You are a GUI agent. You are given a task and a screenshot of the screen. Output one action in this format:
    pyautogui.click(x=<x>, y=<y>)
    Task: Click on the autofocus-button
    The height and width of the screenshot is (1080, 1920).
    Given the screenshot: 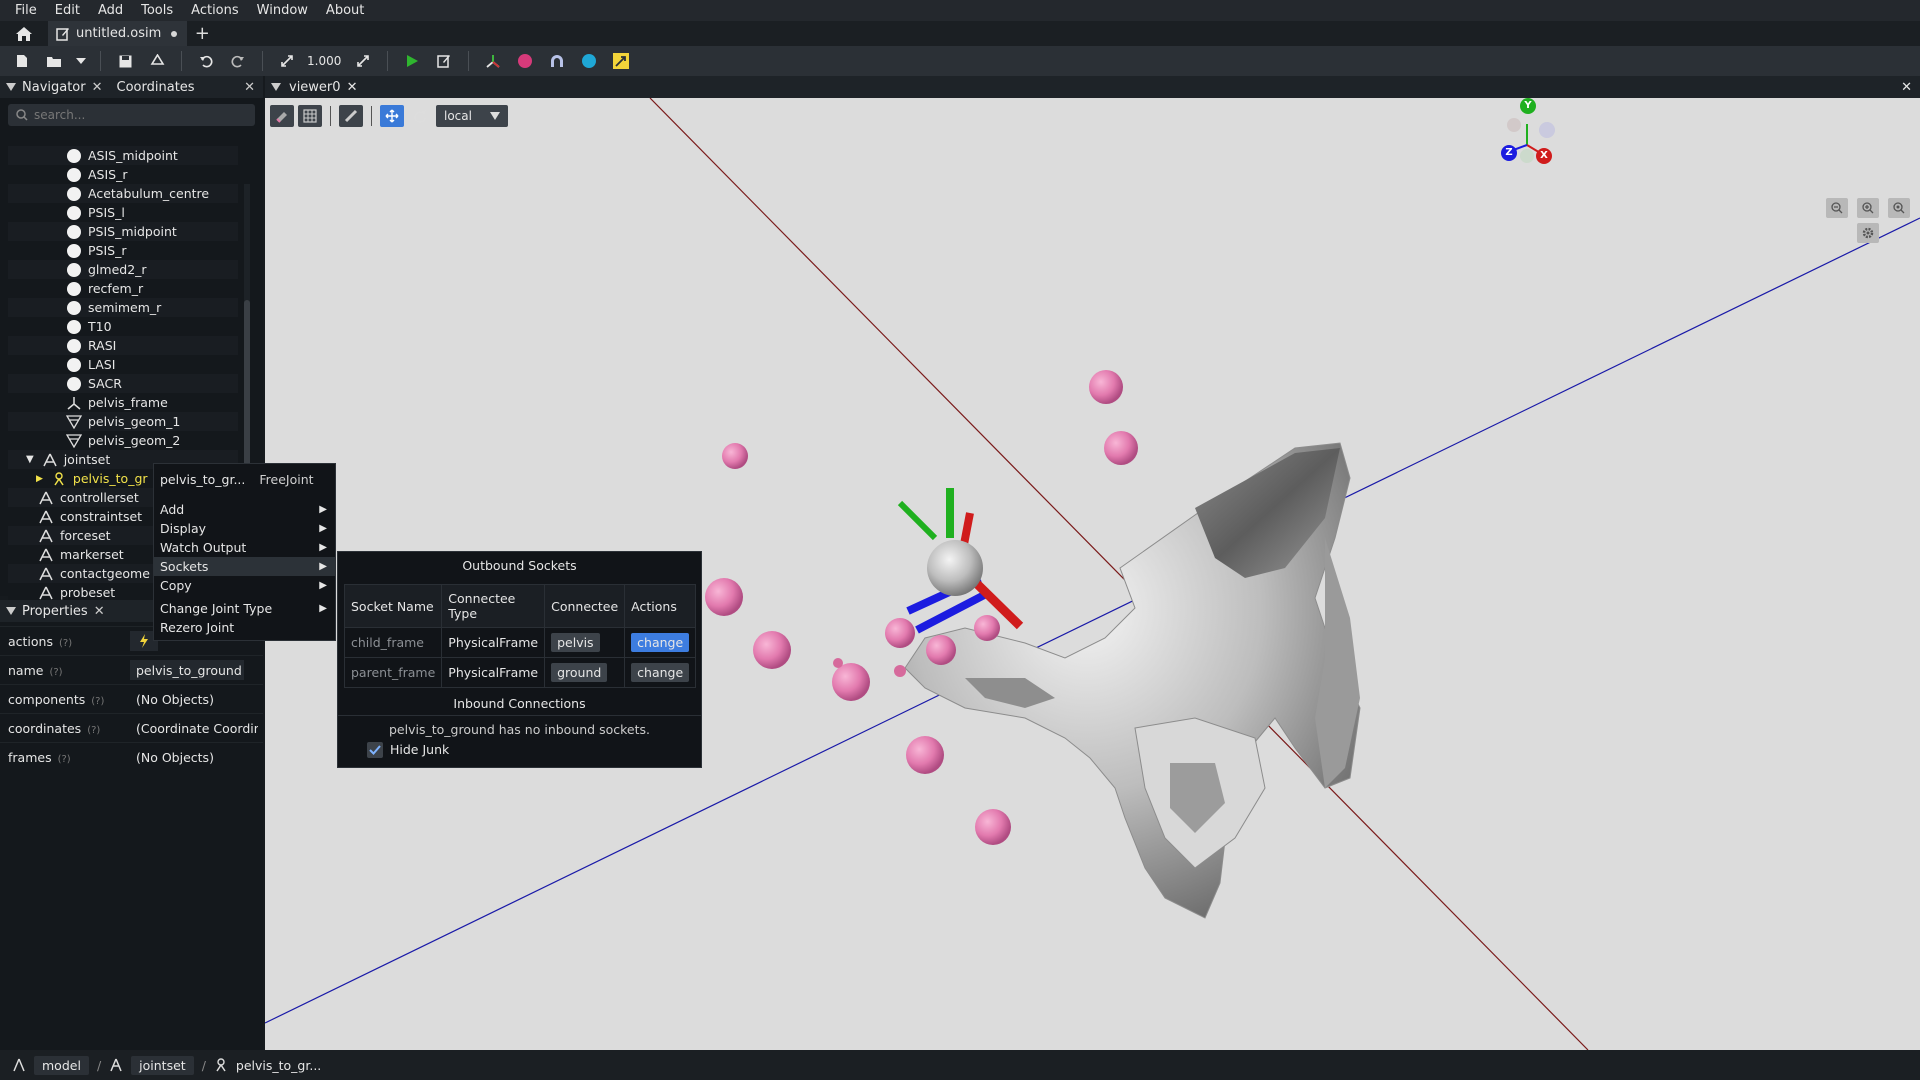 What is the action you would take?
    pyautogui.click(x=1899, y=208)
    